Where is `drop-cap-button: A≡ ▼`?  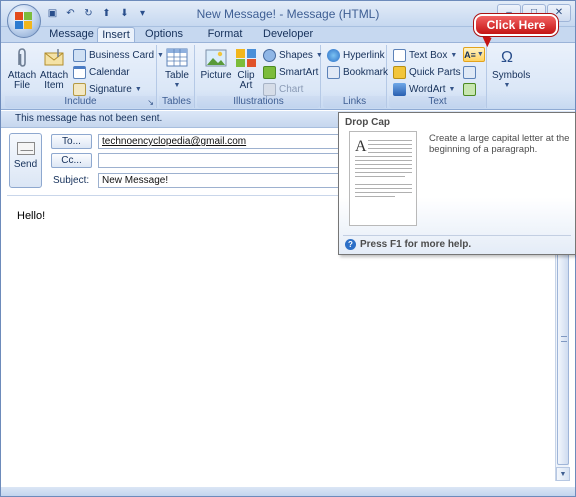 drop-cap-button: A≡ ▼ is located at coordinates (474, 54).